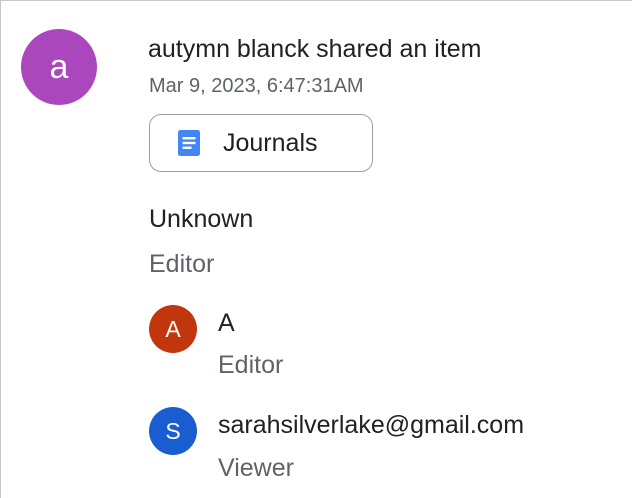 The image size is (632, 498). I want to click on user-role: Editor, so click(251, 365).